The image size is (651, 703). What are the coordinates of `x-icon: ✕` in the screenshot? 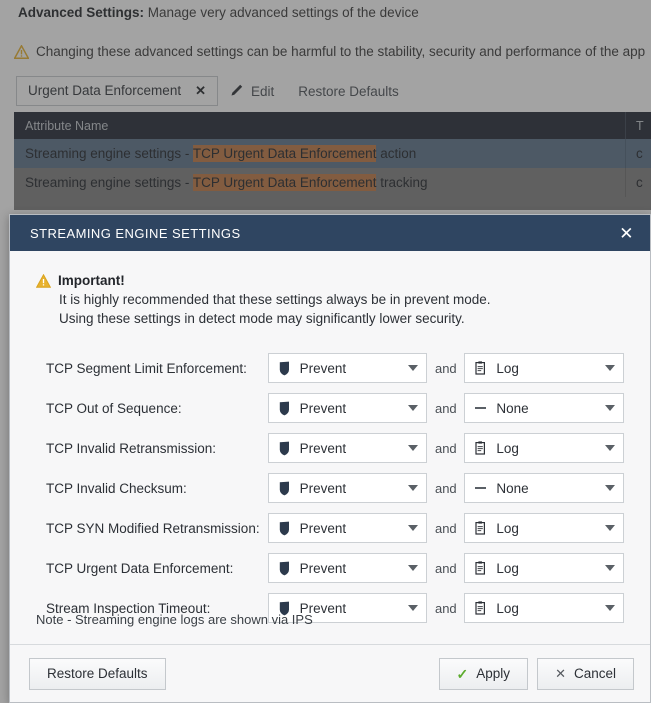 It's located at (560, 673).